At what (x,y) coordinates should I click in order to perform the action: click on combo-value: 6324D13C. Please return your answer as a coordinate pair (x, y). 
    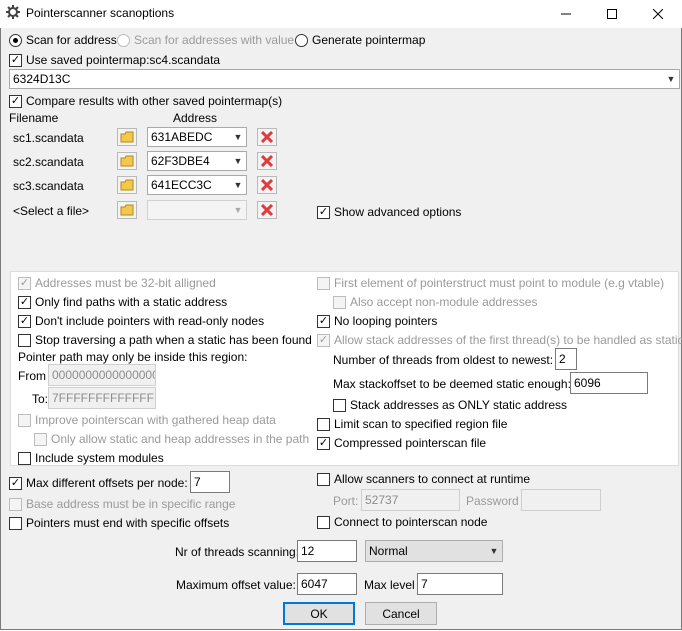
    Looking at the image, I should click on (42, 79).